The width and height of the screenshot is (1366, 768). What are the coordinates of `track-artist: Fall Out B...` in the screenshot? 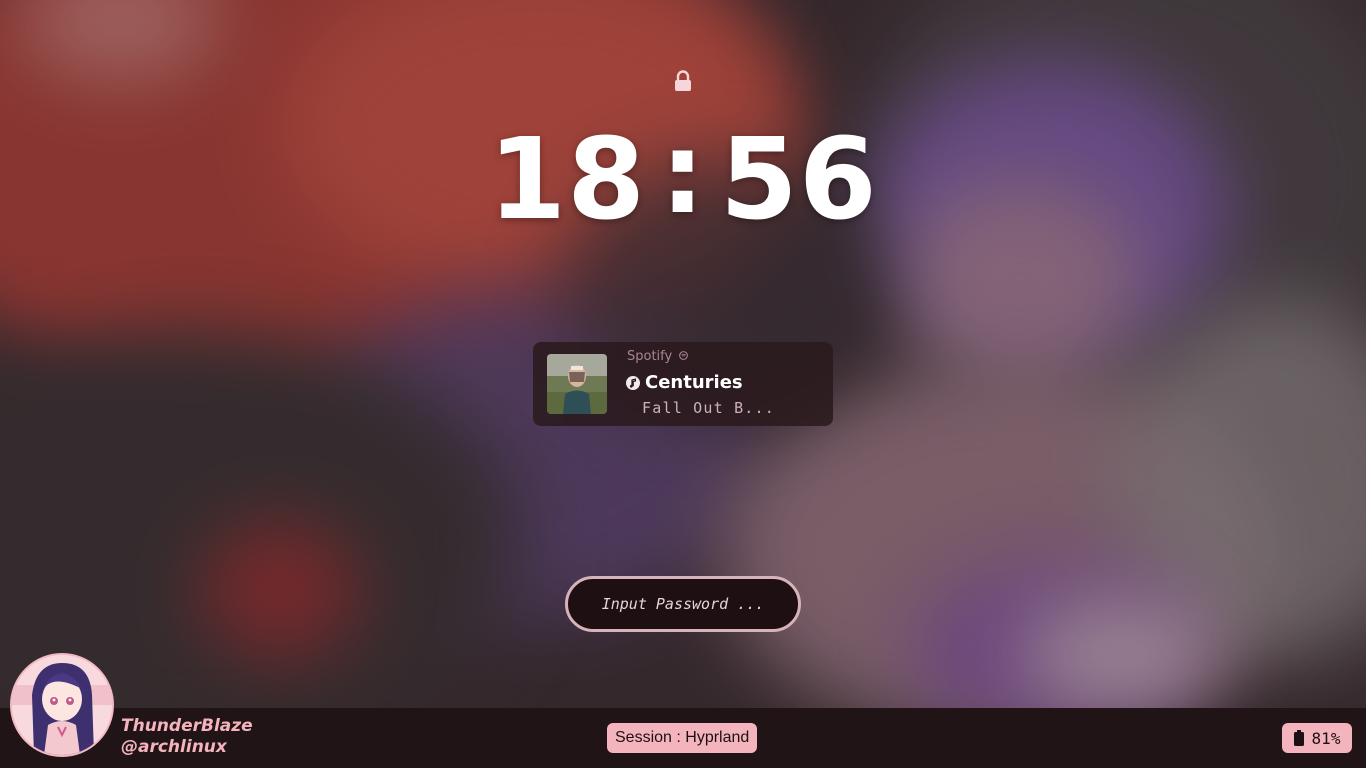 It's located at (708, 408).